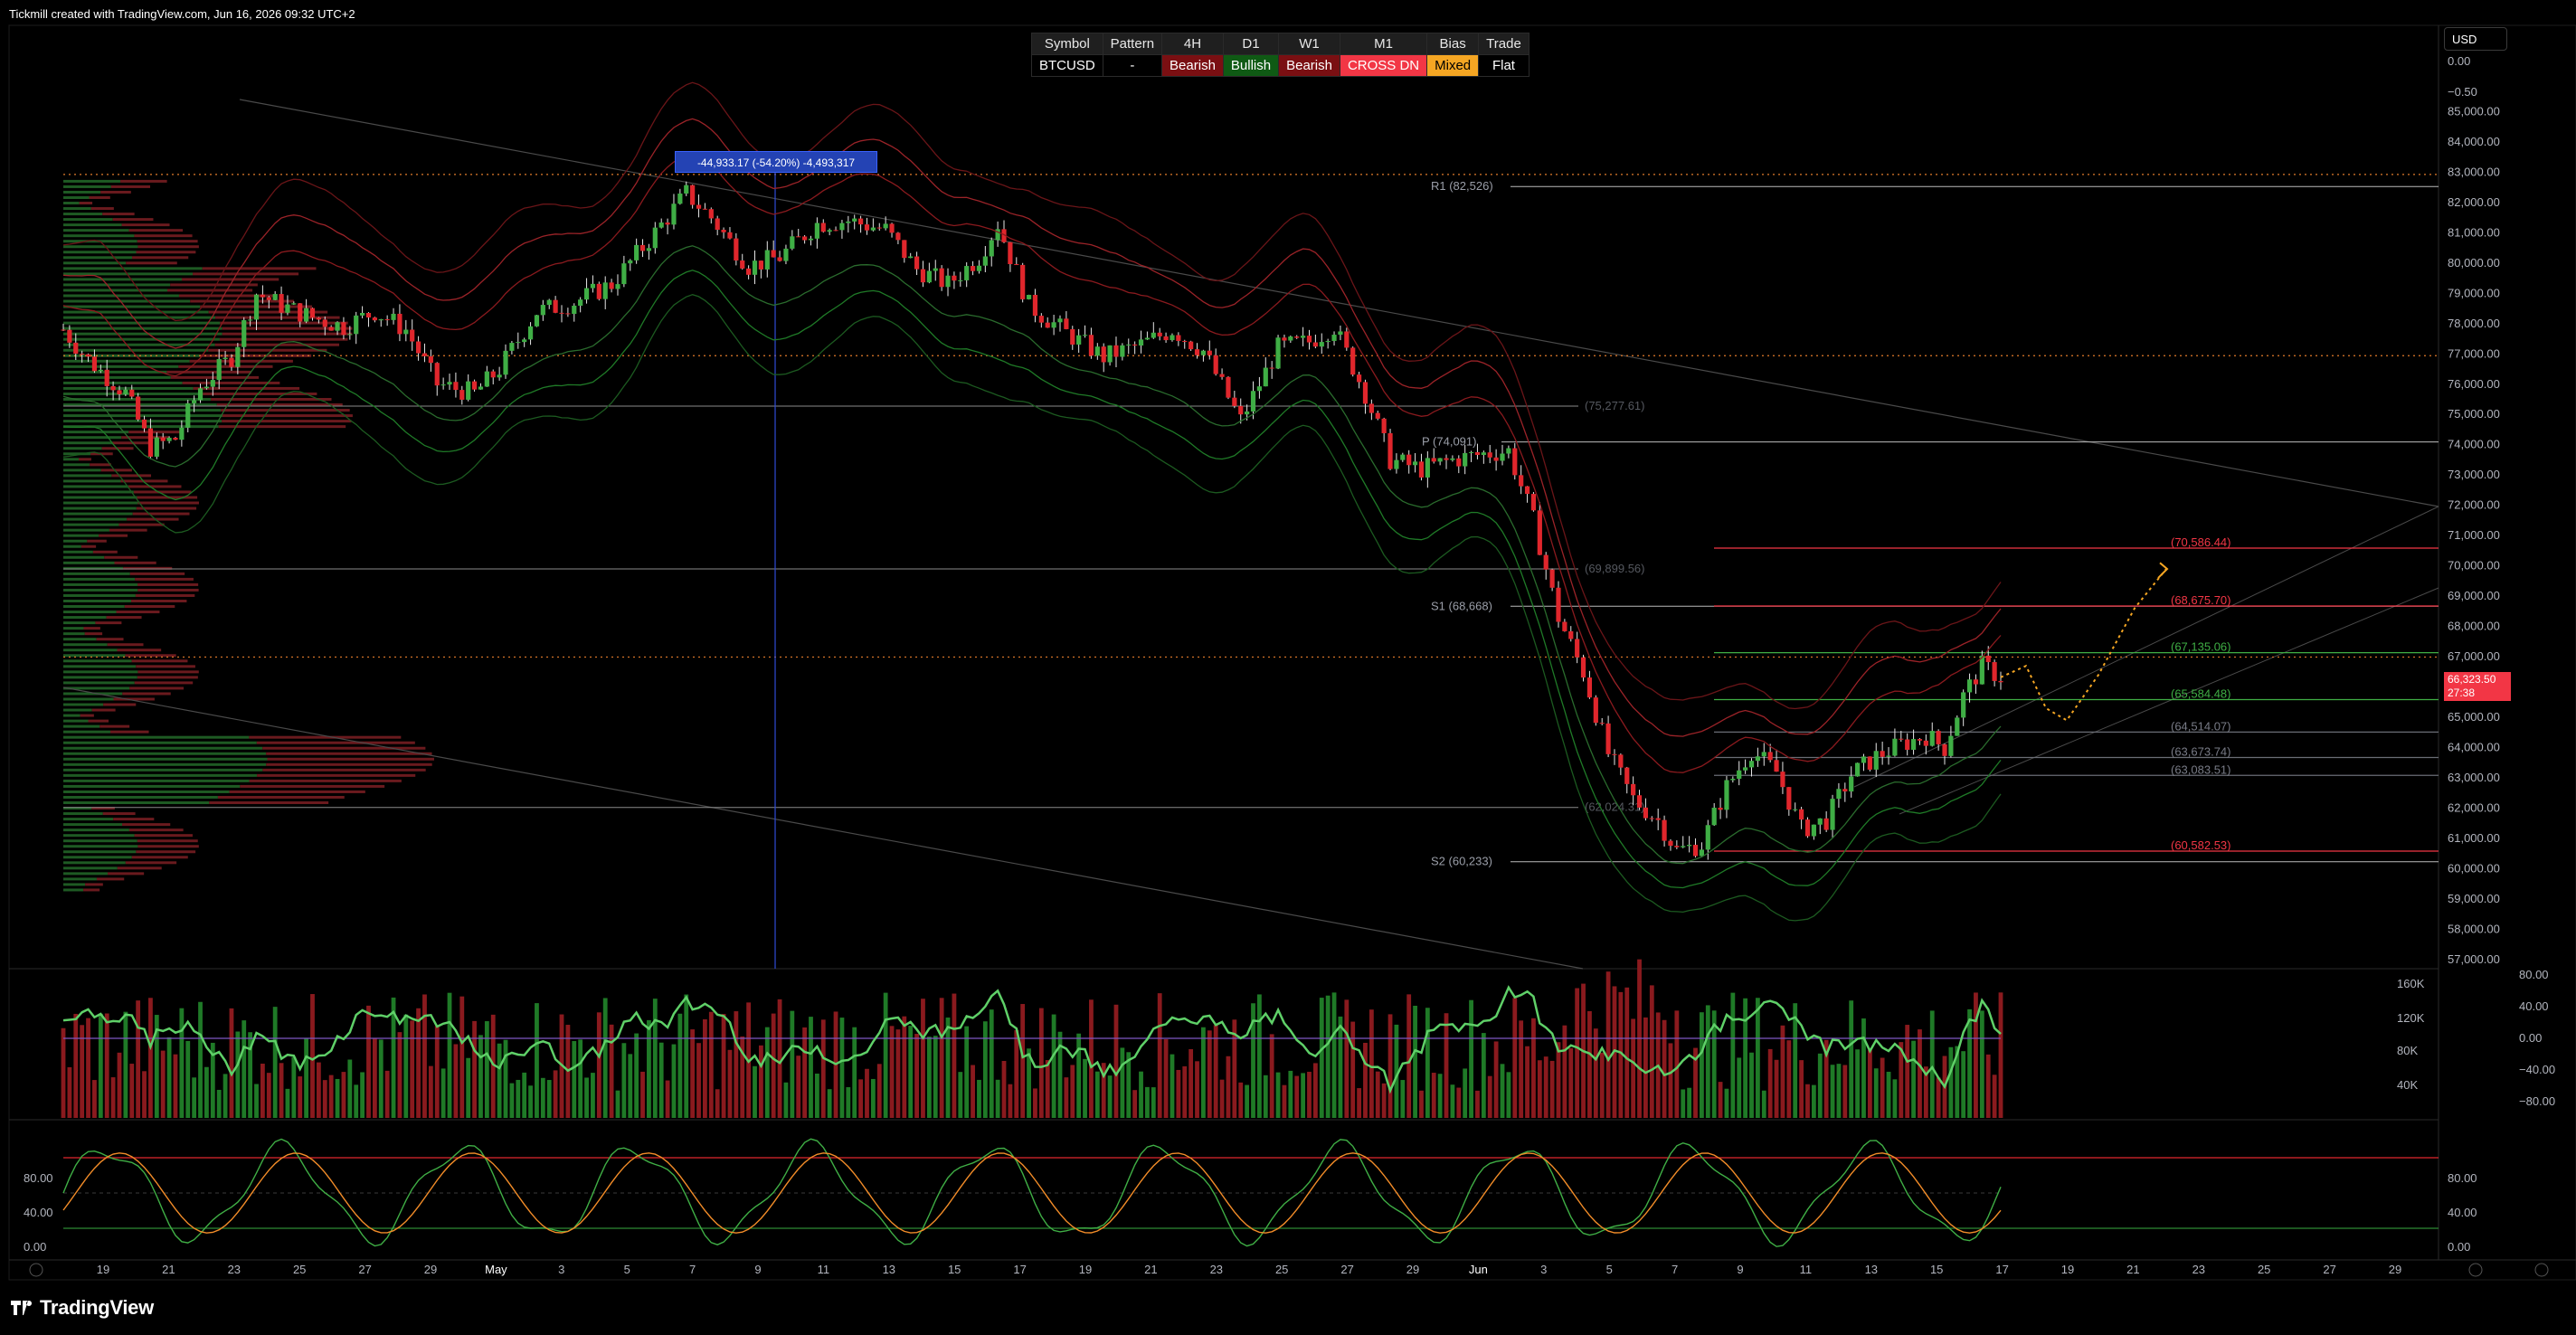 This screenshot has width=2576, height=1335. I want to click on zoom-out-icon, so click(36, 1270).